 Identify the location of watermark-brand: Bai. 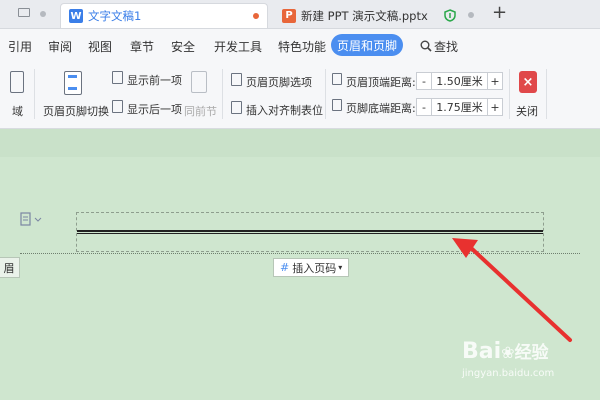
(482, 351).